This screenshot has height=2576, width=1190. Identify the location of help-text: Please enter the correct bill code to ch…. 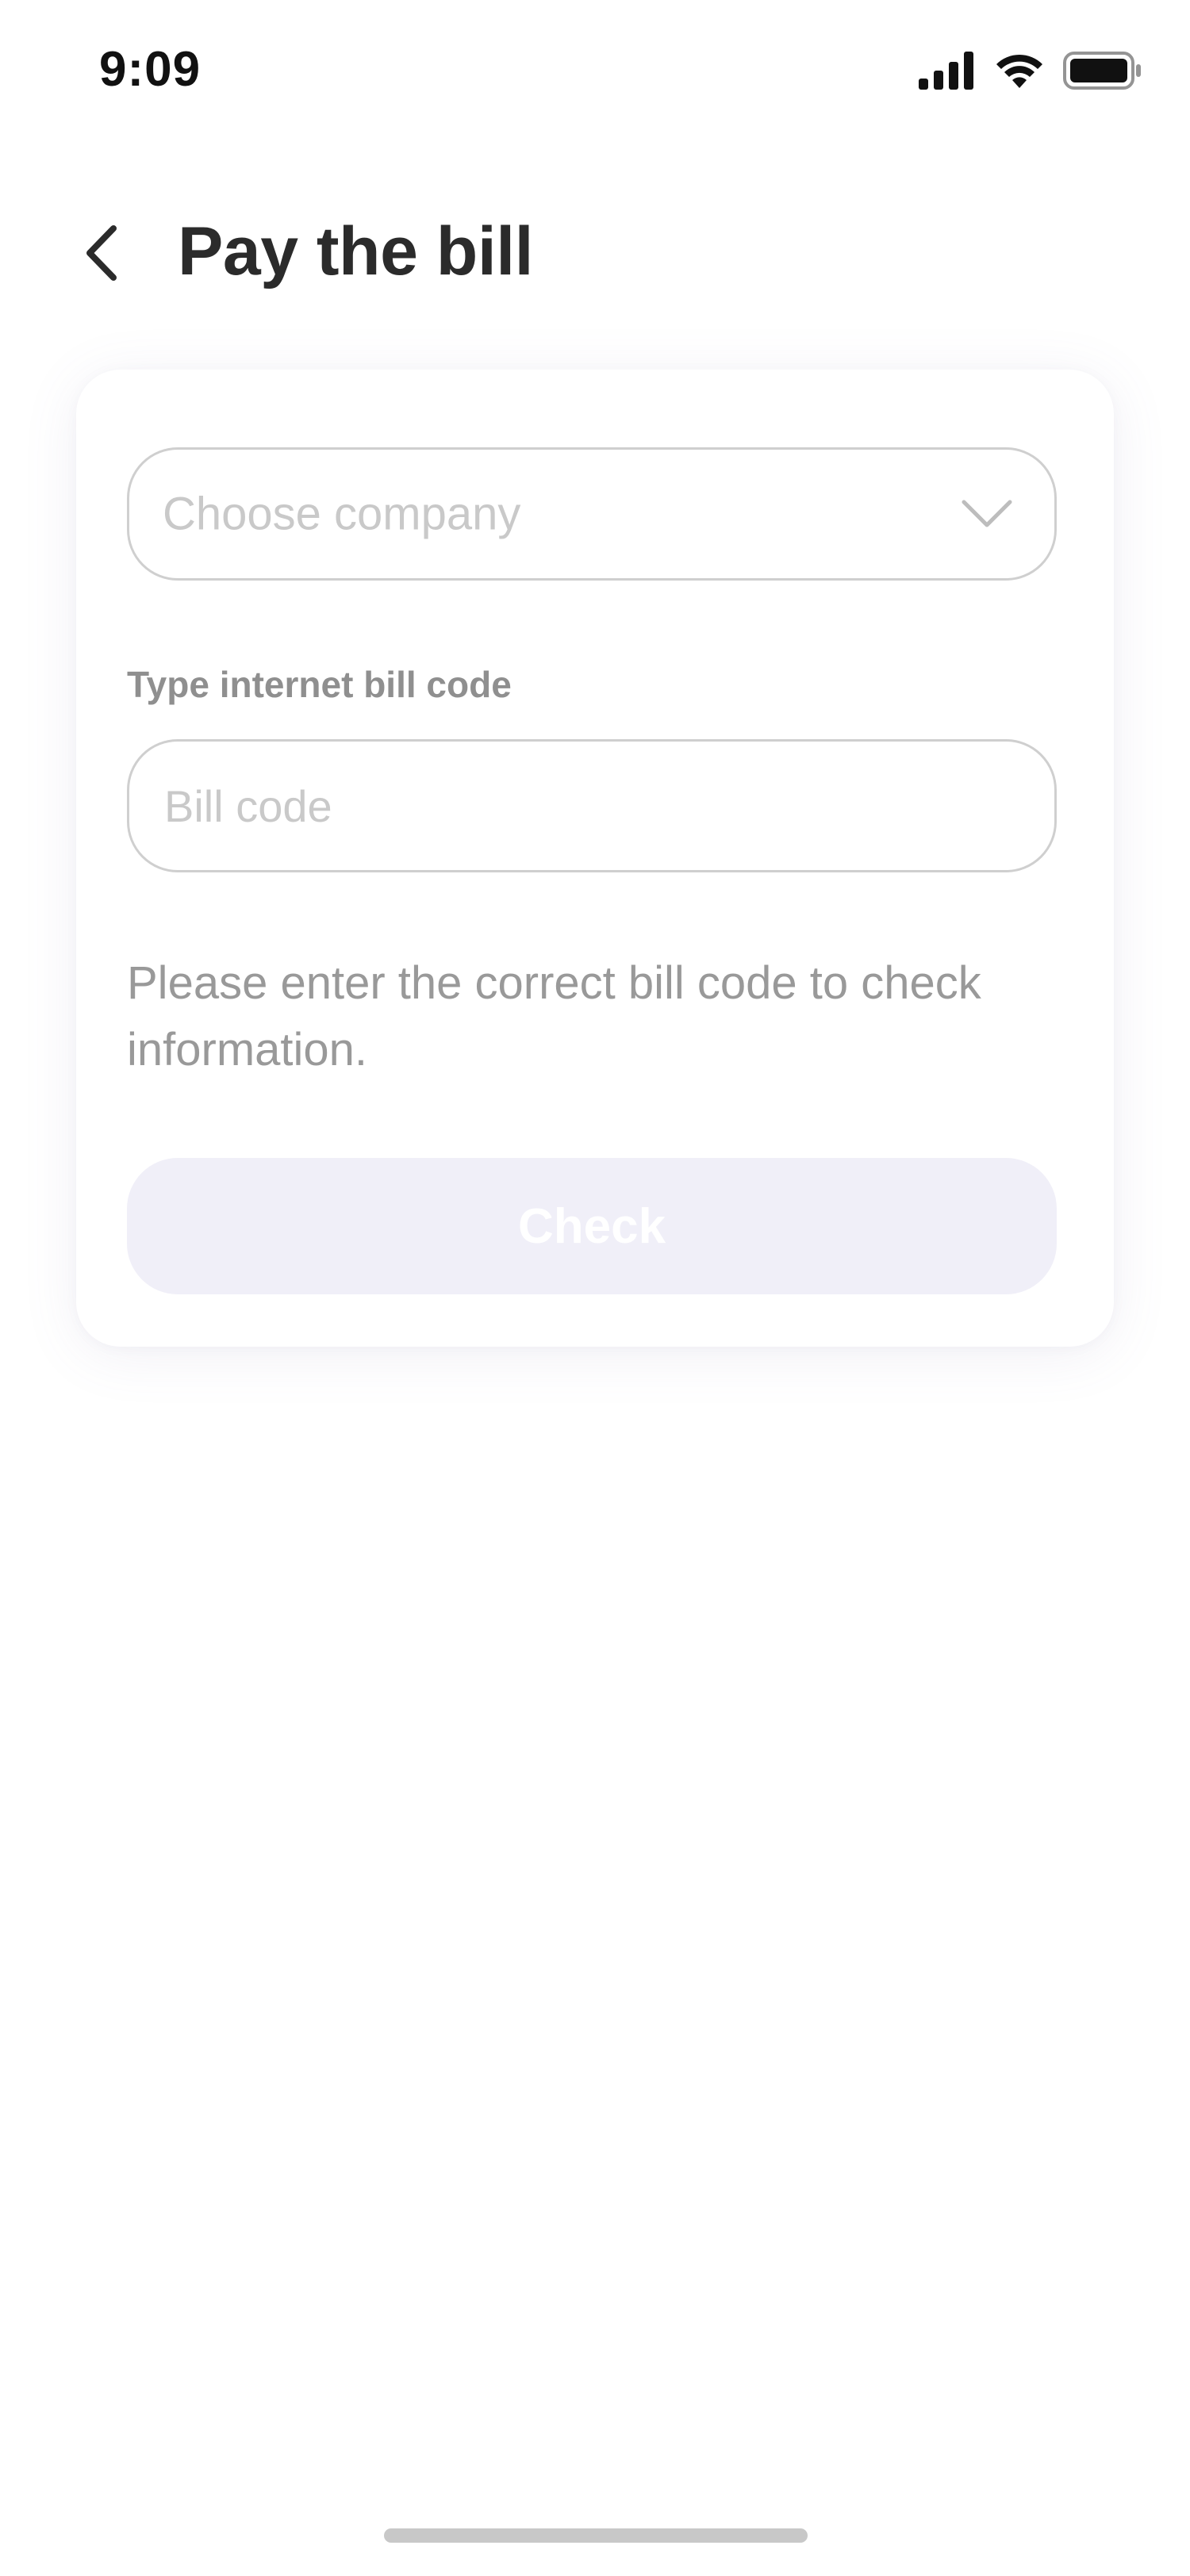
(554, 1016).